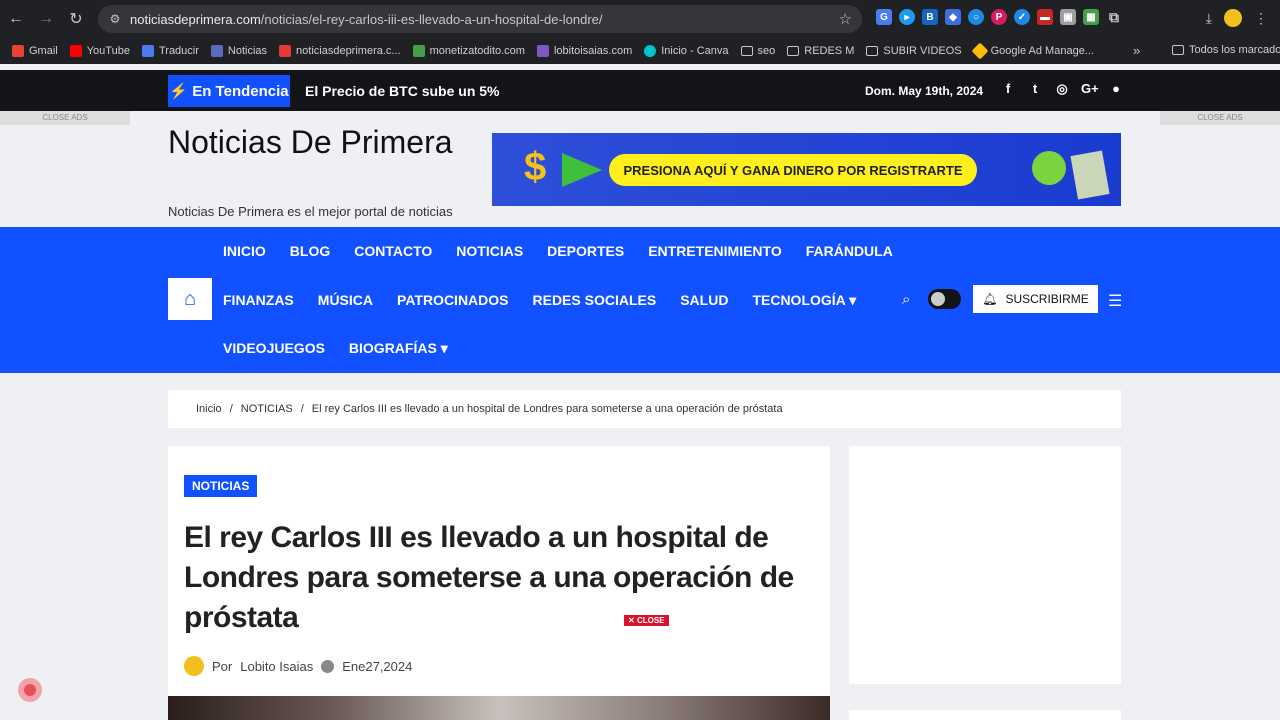 This screenshot has width=1280, height=720. Describe the element at coordinates (398, 348) in the screenshot. I see `nav-biografias: BIOGRAFÍAS ▾` at that location.